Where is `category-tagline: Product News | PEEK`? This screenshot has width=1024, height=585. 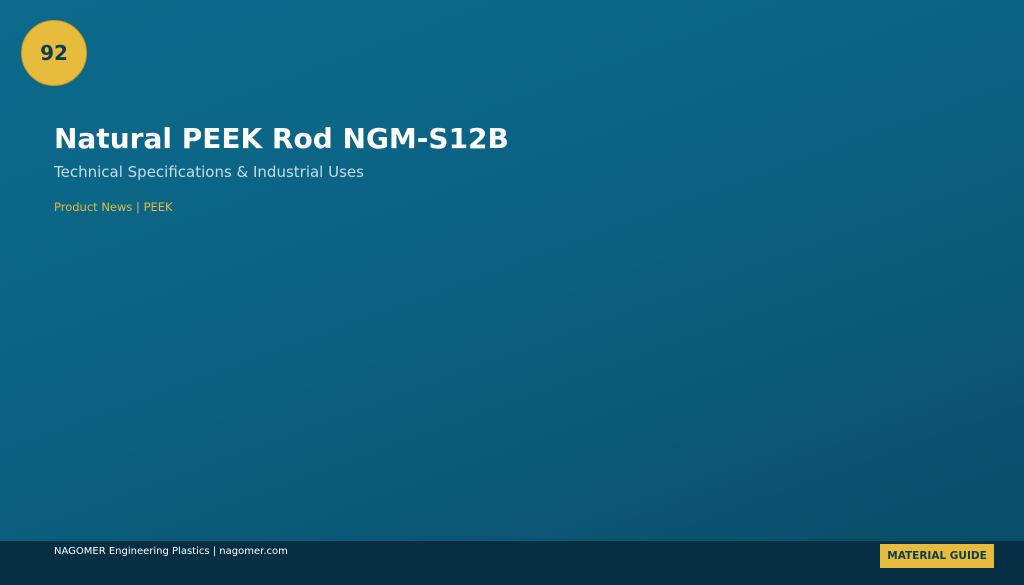 category-tagline: Product News | PEEK is located at coordinates (113, 207).